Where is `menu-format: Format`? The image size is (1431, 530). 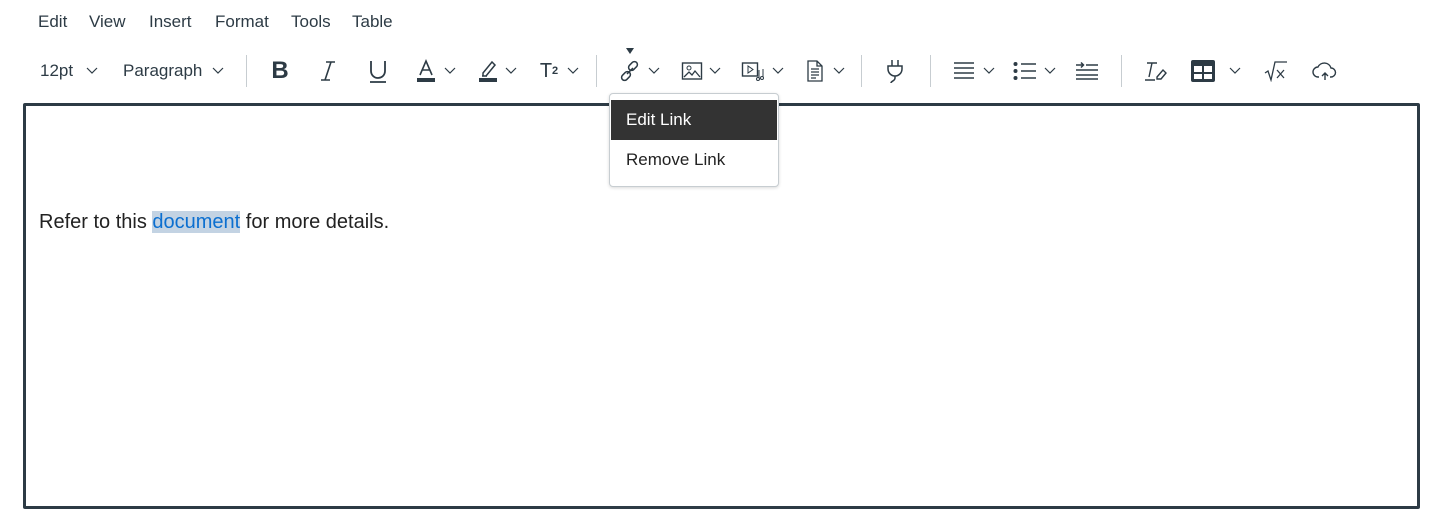 menu-format: Format is located at coordinates (242, 22).